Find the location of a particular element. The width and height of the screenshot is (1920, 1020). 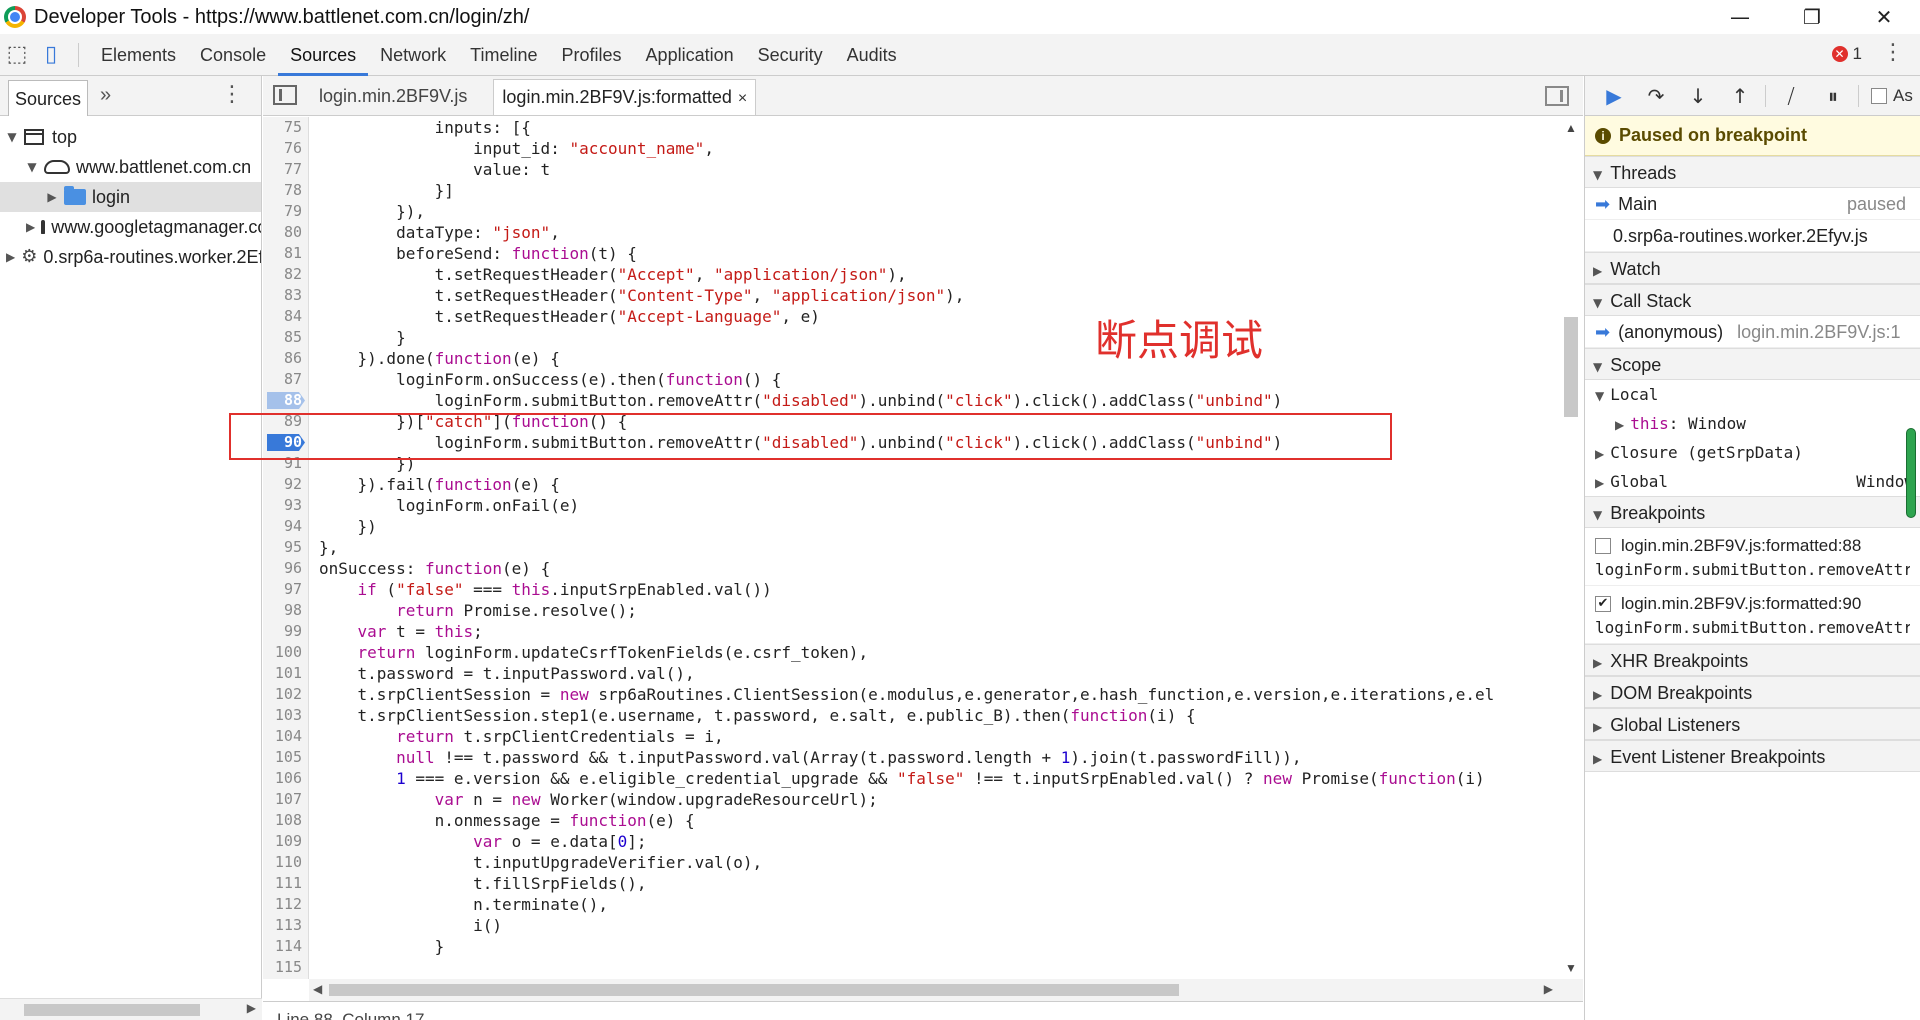

section-event-listener-breakpoints: ▶ Event Listener Breakpoints is located at coordinates (1752, 756).